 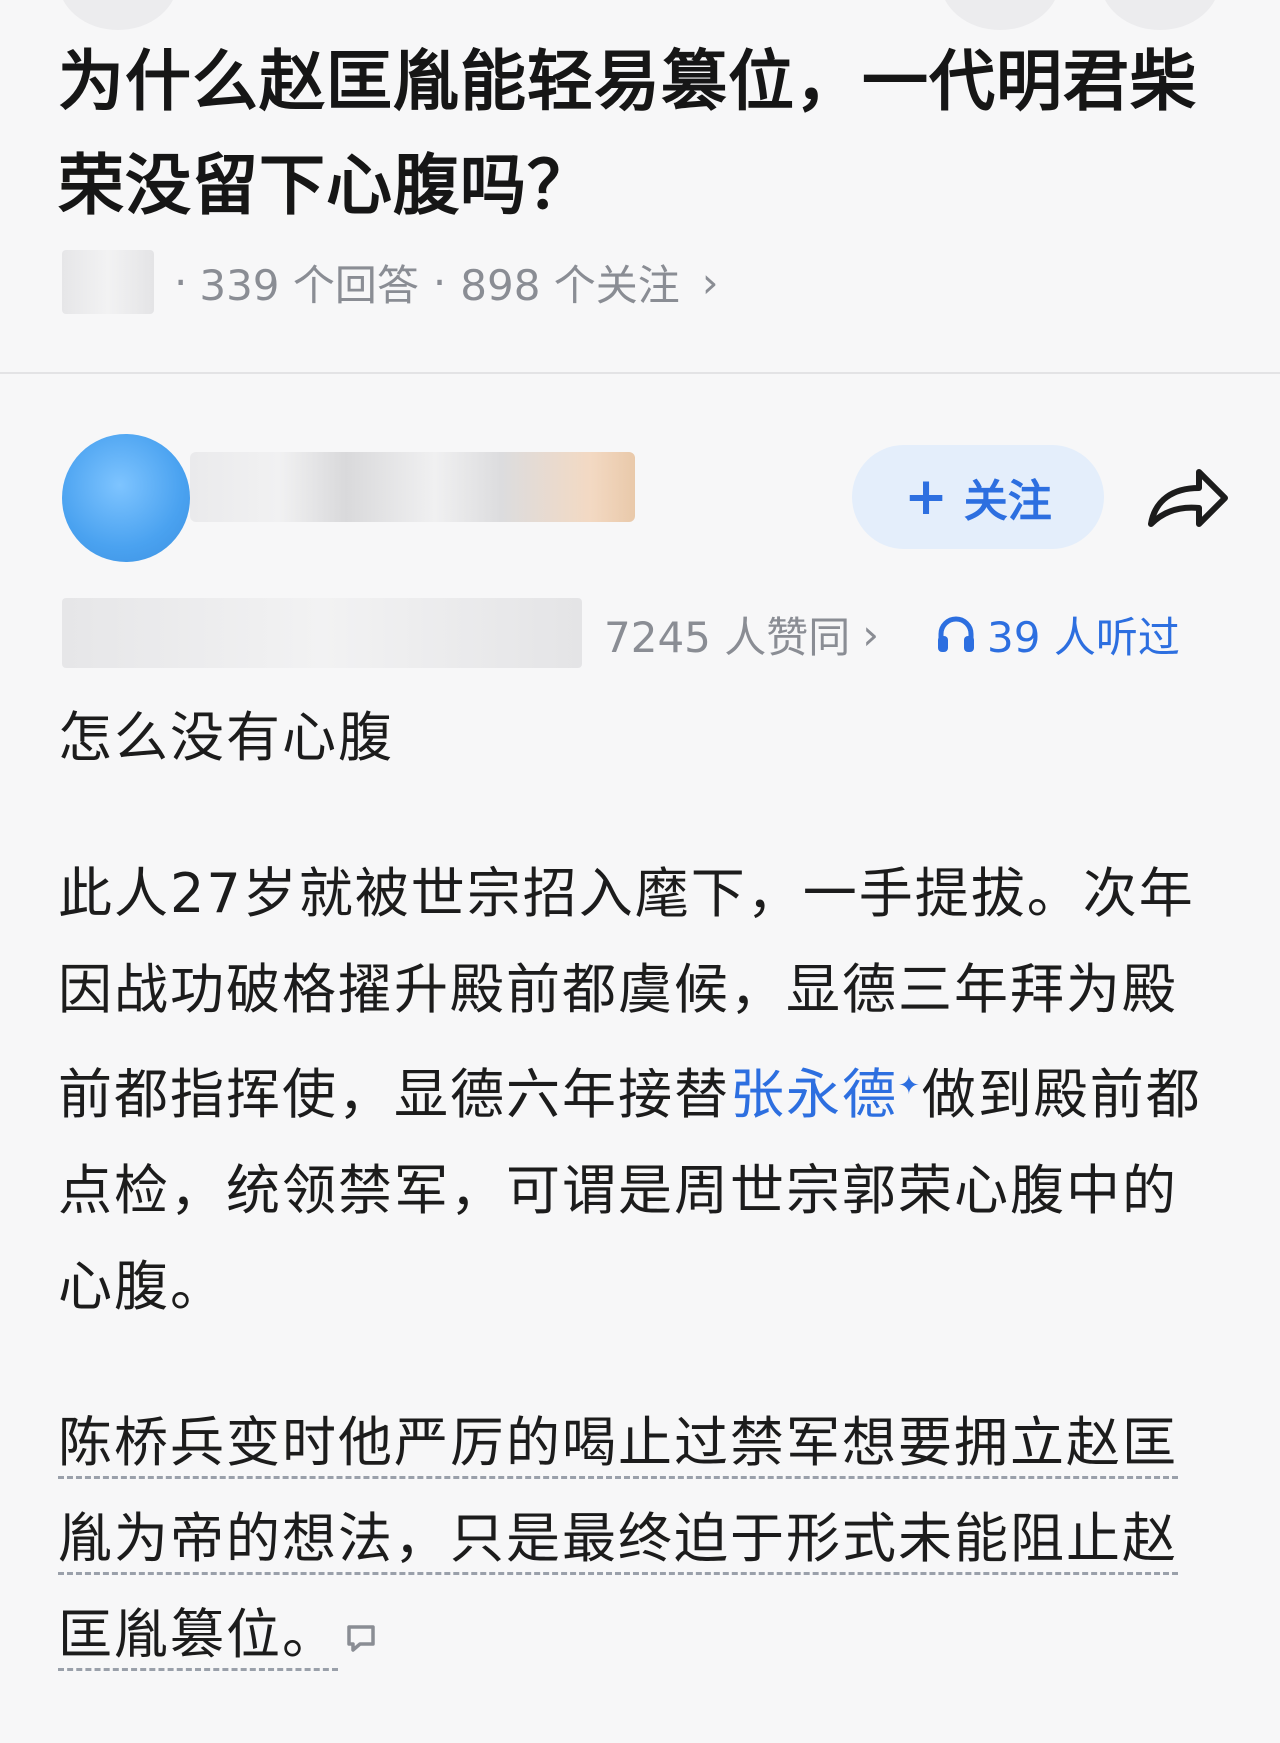 What do you see at coordinates (108, 282) in the screenshot?
I see `topic-avatar-blurred` at bounding box center [108, 282].